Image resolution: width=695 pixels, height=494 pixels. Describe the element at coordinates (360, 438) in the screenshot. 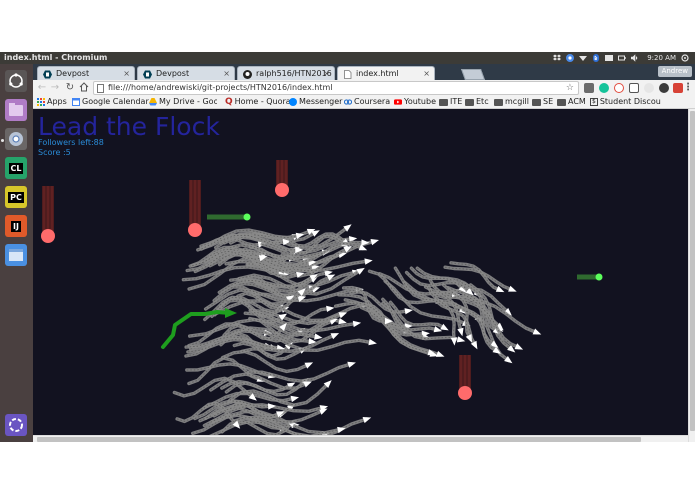

I see `horizontal-scrollbar` at that location.